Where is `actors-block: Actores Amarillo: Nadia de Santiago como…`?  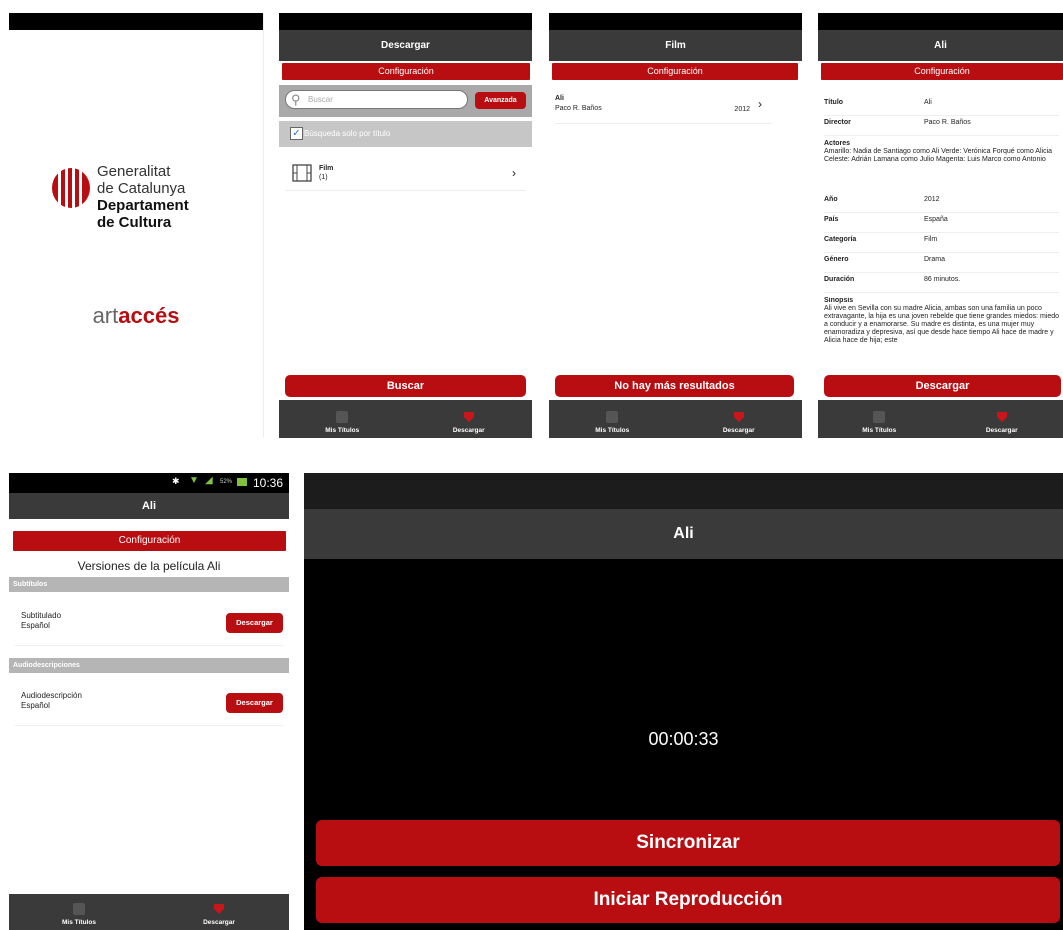 actors-block: Actores Amarillo: Nadia de Santiago como… is located at coordinates (942, 152).